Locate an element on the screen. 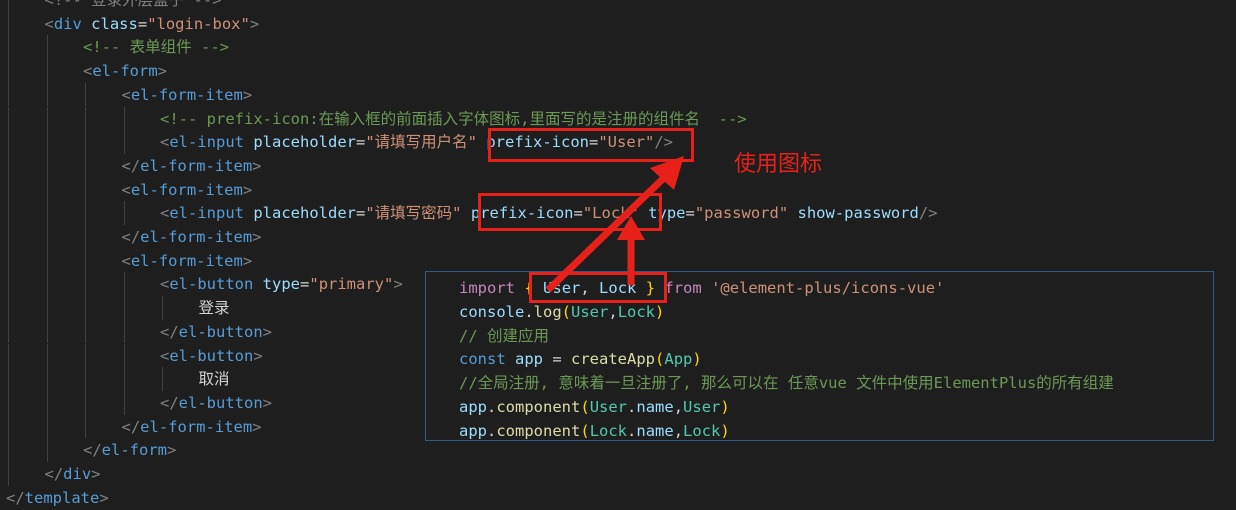 The image size is (1236, 510). arrow-to-user is located at coordinates (610, 230).